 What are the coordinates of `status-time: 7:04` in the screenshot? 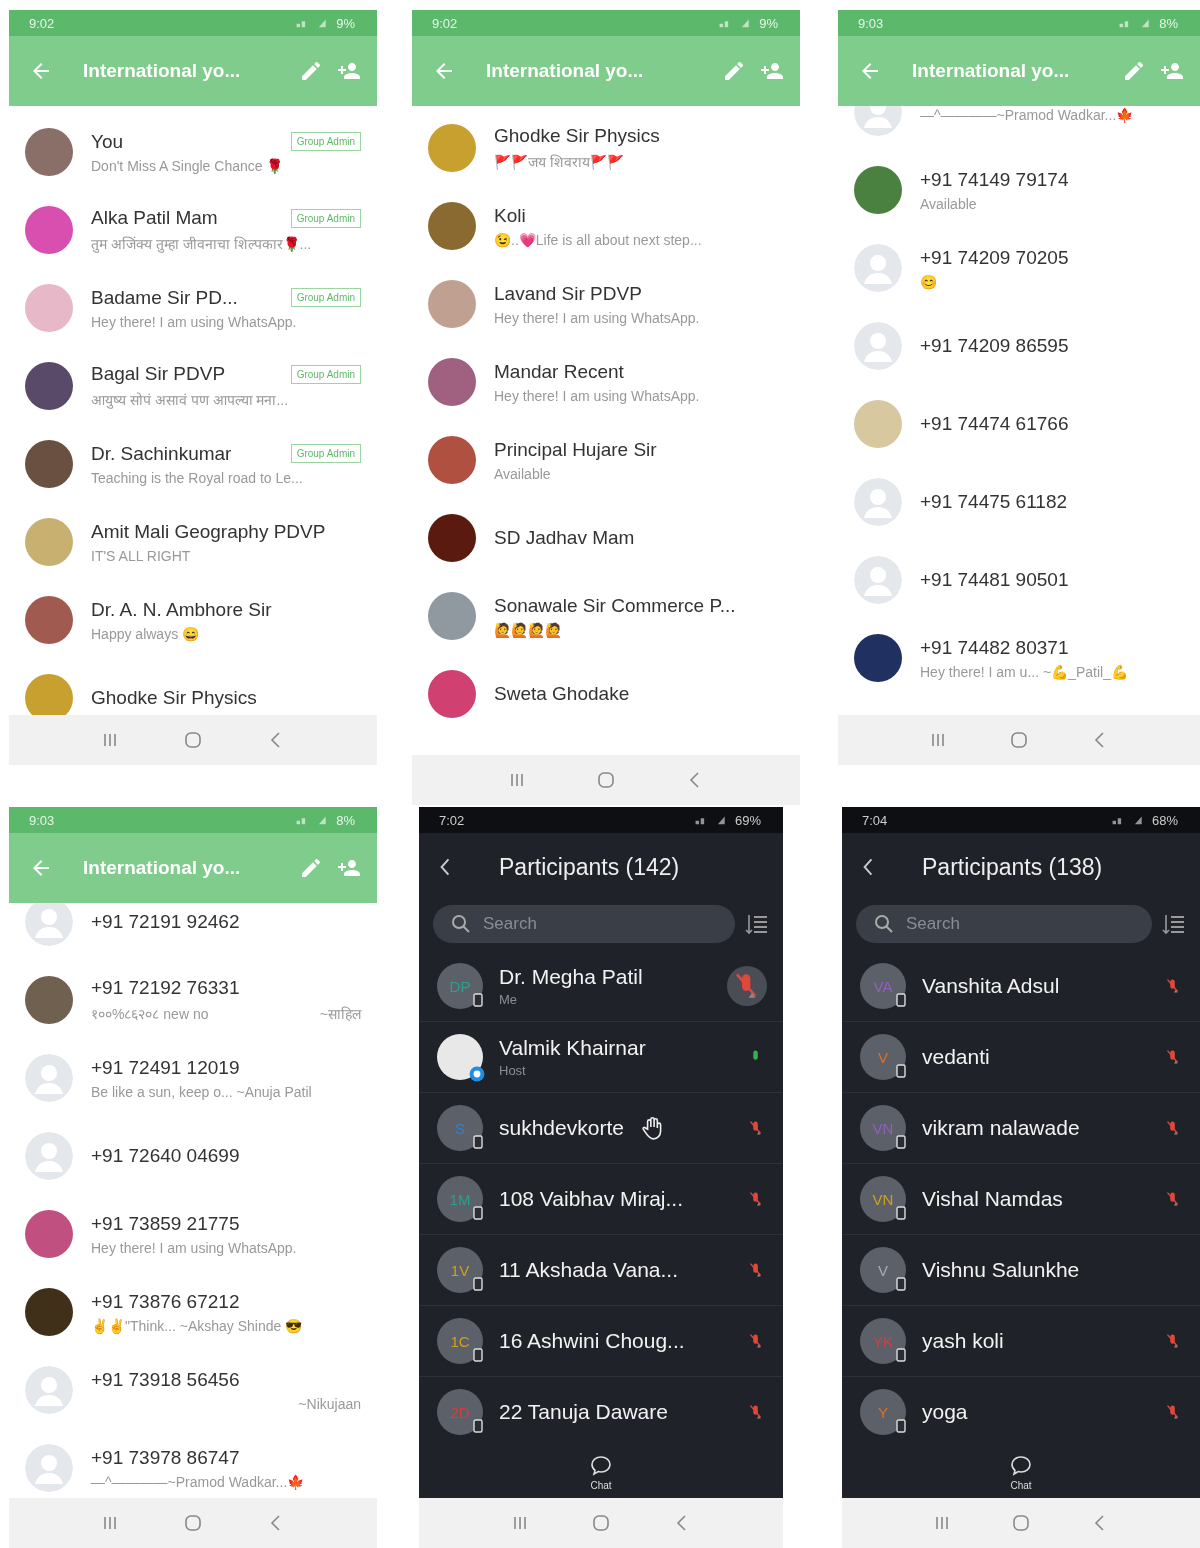 It's located at (875, 820).